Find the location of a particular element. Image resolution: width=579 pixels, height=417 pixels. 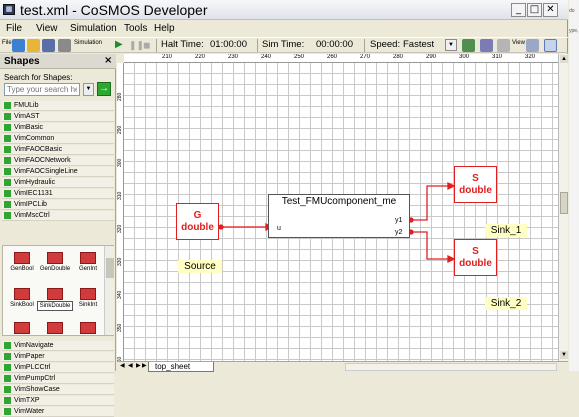

fmu-component: Test_FMUcomponent_me u y1 y2 is located at coordinates (339, 216).